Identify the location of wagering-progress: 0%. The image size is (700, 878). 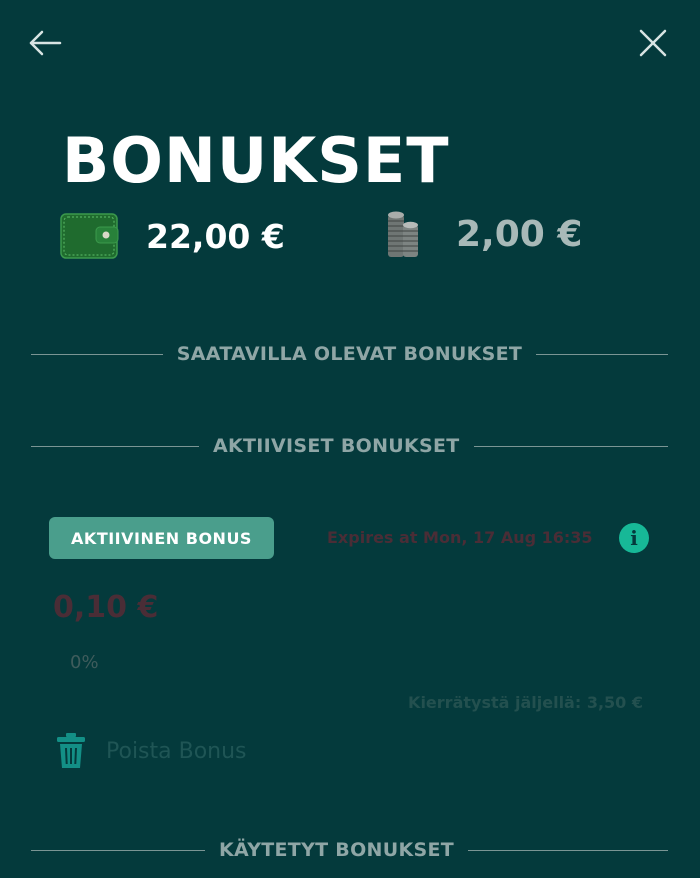
(84, 662).